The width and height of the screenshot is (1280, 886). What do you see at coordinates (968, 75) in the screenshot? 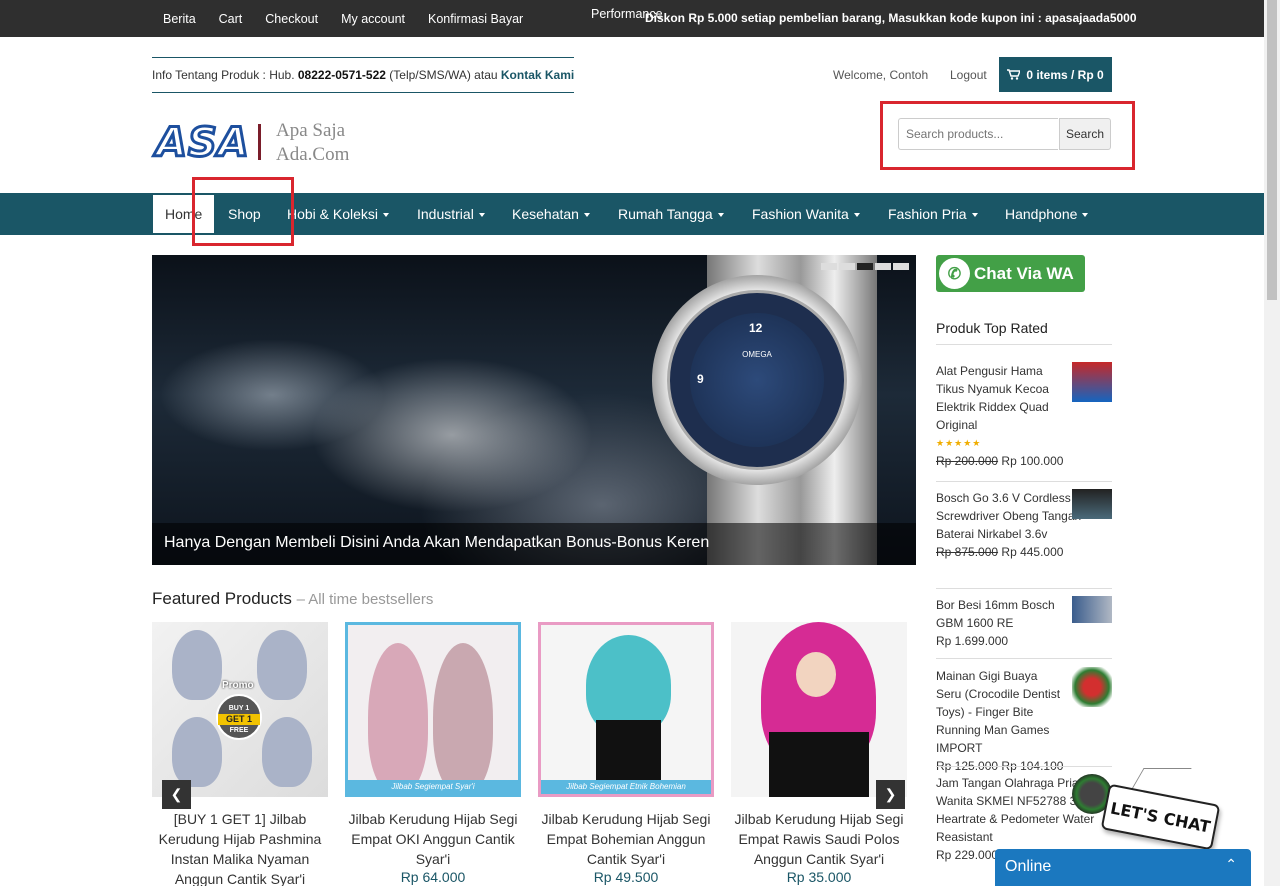
I see `logout-link: Logout` at bounding box center [968, 75].